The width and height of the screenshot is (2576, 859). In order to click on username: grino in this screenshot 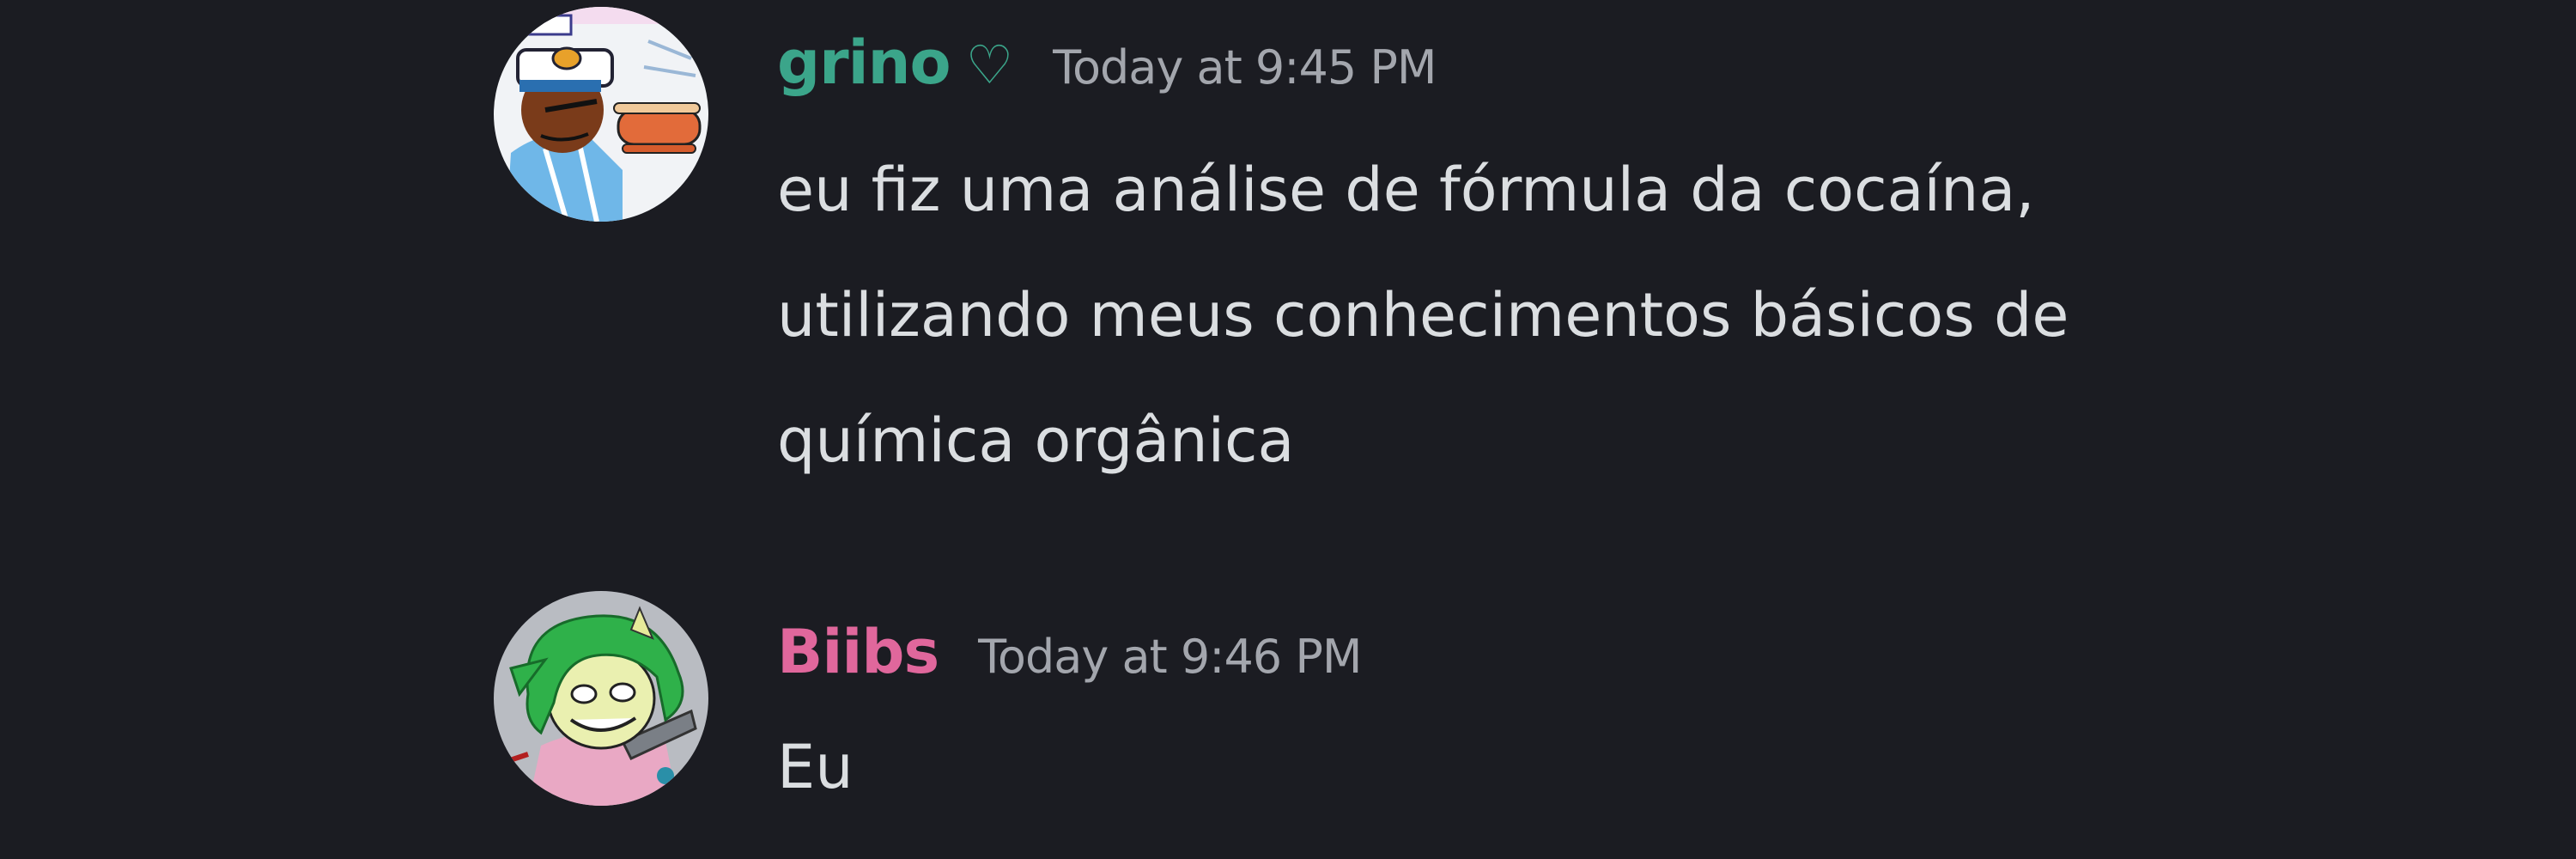, I will do `click(864, 63)`.